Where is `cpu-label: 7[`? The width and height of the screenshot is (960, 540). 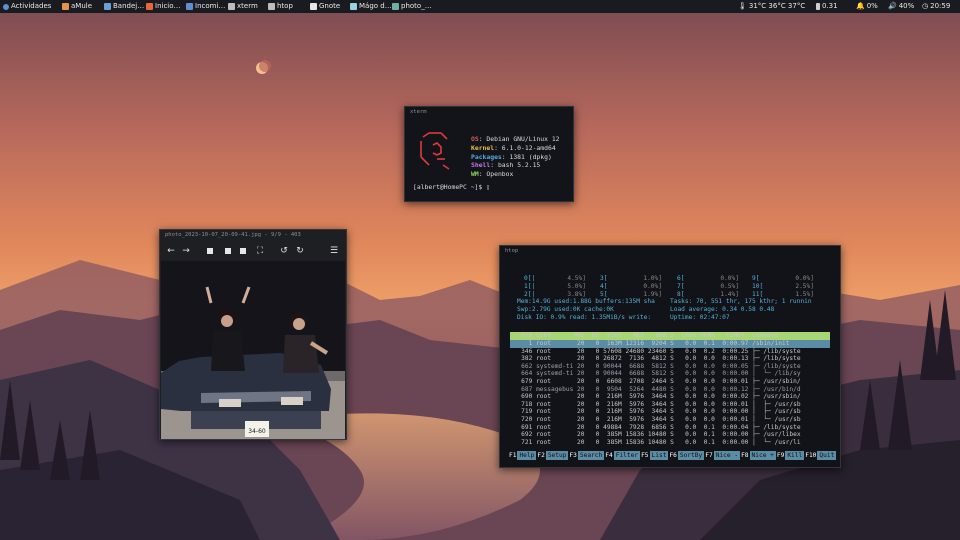
cpu-label: 7[ is located at coordinates (681, 286).